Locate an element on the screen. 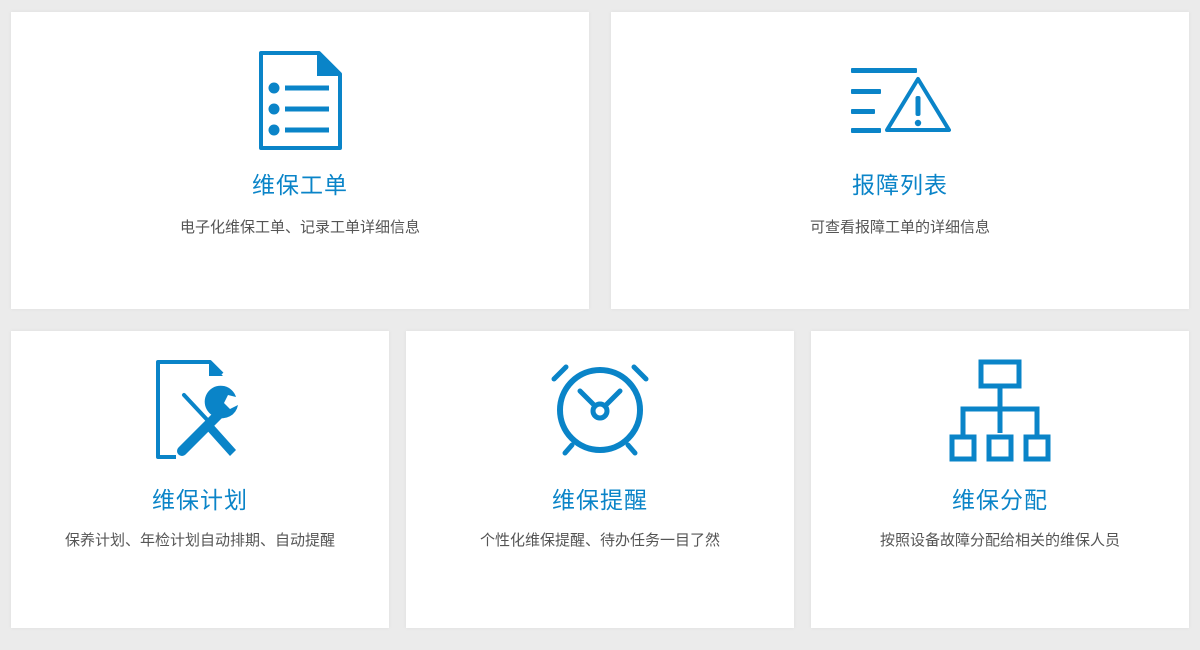  card-description: 个性化维保提醒、待办任务一目了然 is located at coordinates (599, 540).